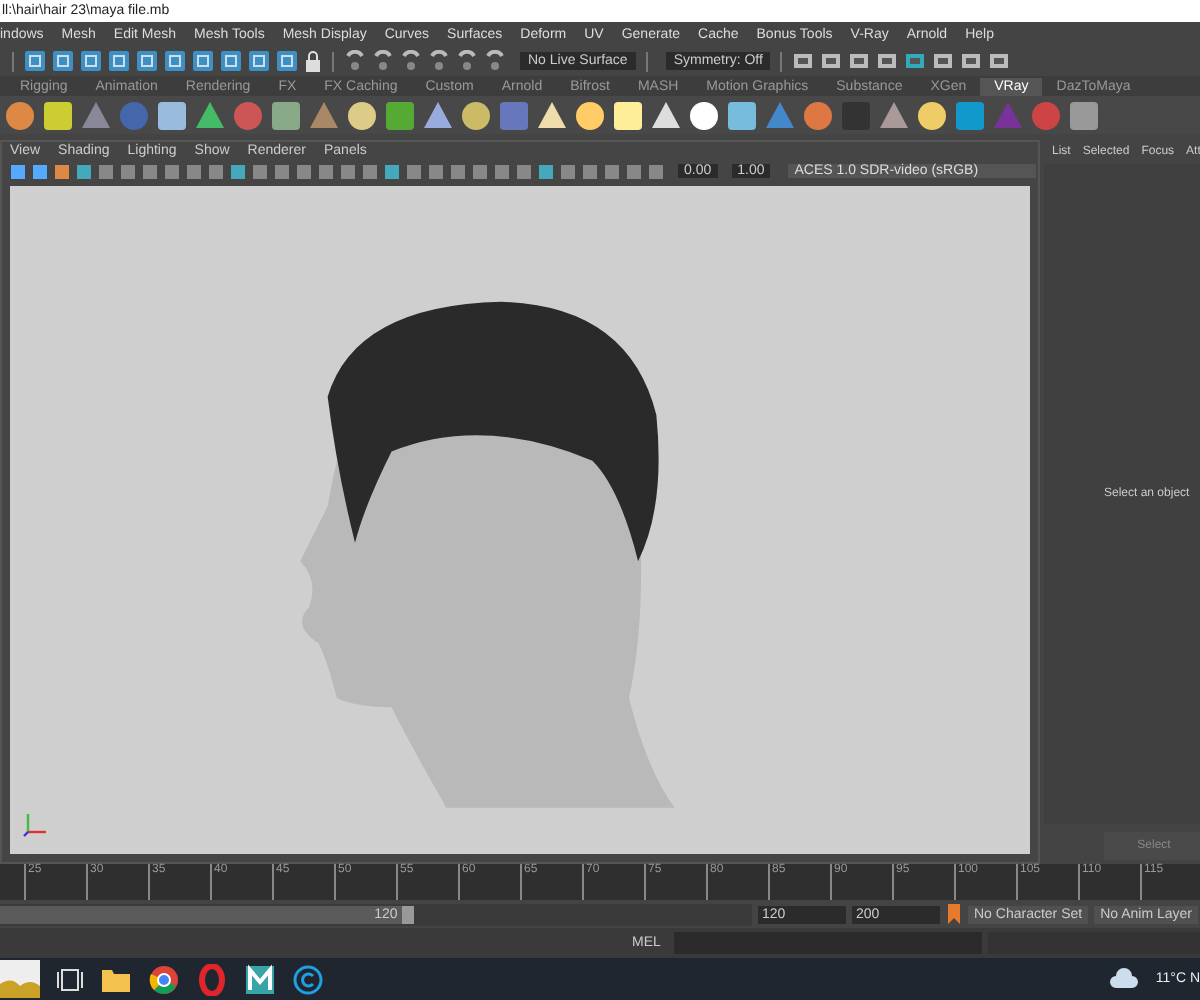  What do you see at coordinates (212, 979) in the screenshot?
I see `ring-icon` at bounding box center [212, 979].